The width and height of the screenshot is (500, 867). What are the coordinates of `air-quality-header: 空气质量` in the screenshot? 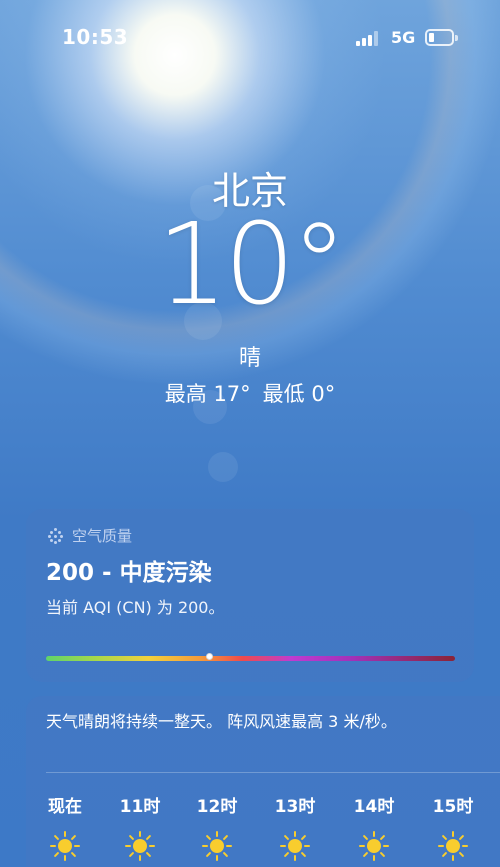 It's located at (90, 535).